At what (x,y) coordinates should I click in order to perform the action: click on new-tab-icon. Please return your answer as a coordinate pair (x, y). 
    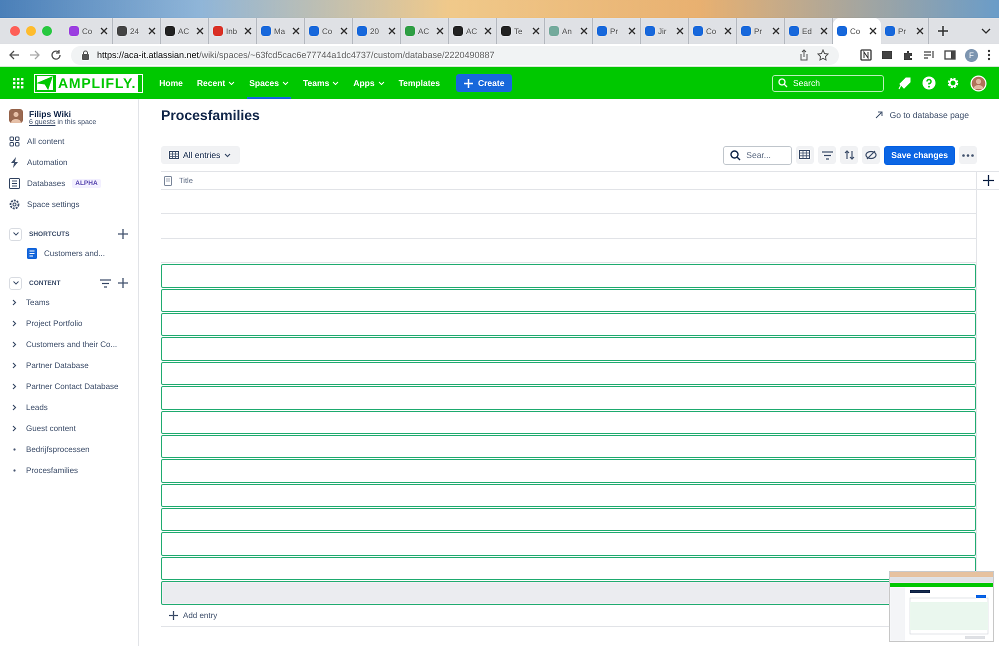
    Looking at the image, I should click on (943, 31).